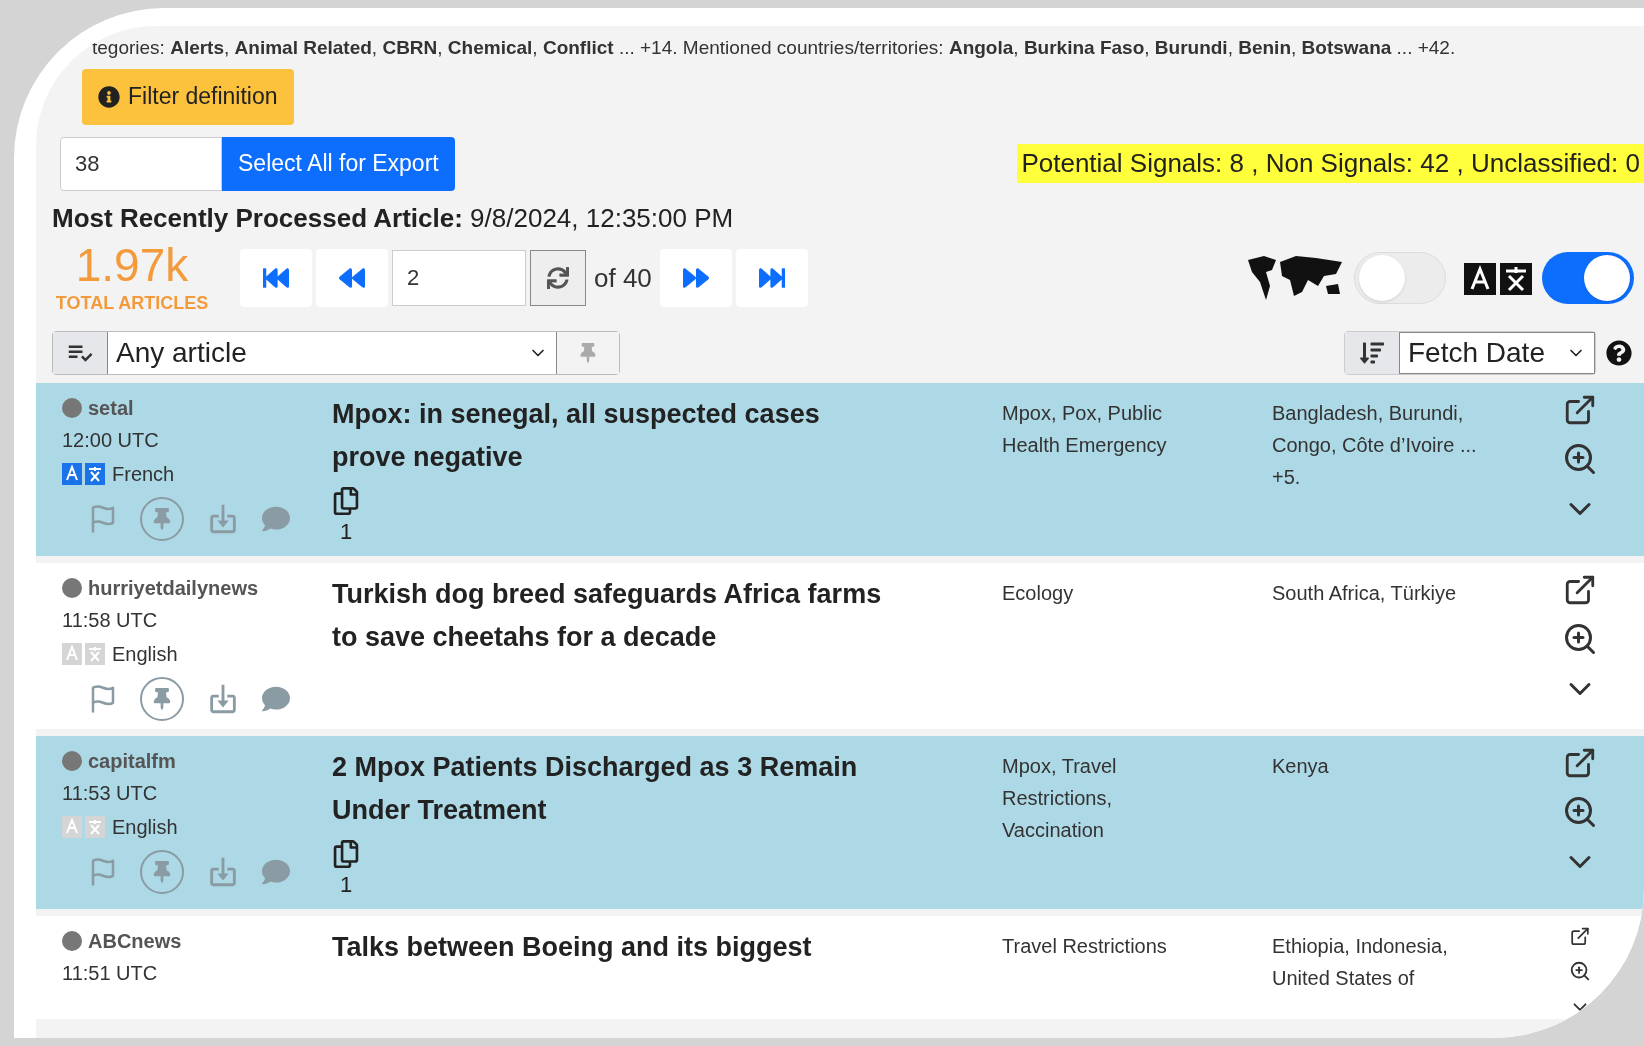 This screenshot has width=1644, height=1046. Describe the element at coordinates (1365, 593) in the screenshot. I see `article-countries: South Africa, Türkiye` at that location.